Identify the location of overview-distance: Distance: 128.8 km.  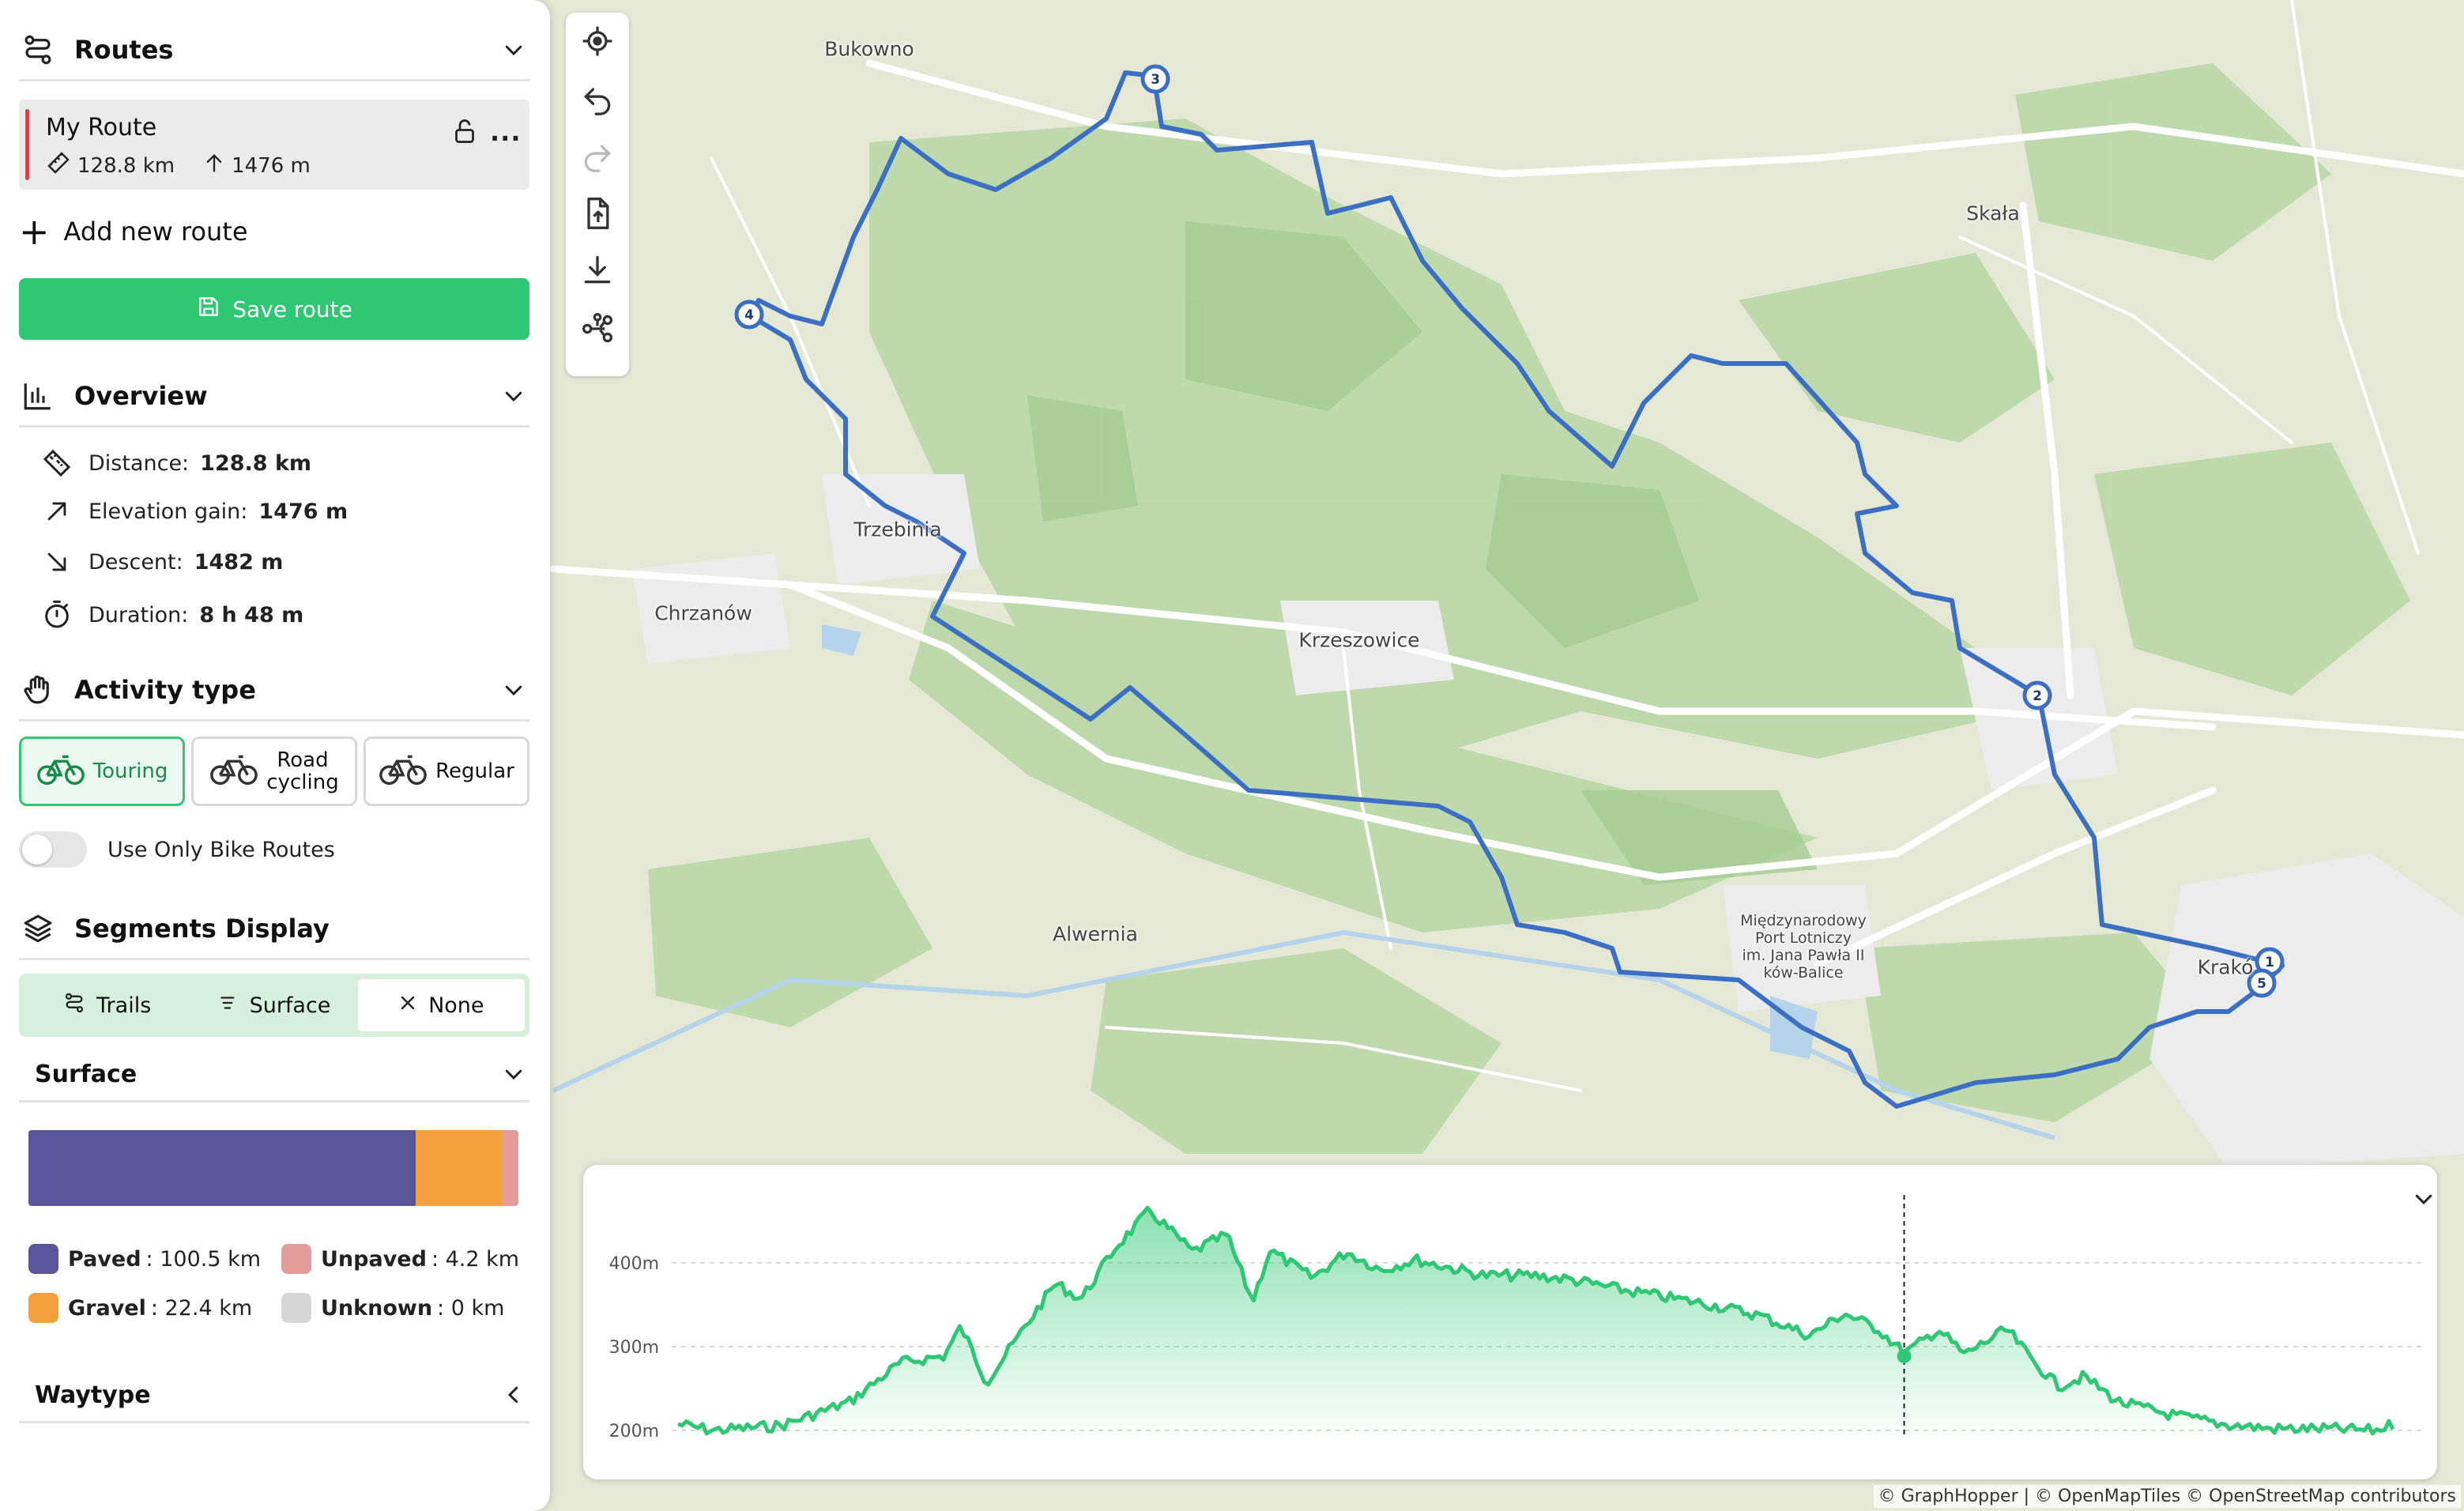
(174, 463).